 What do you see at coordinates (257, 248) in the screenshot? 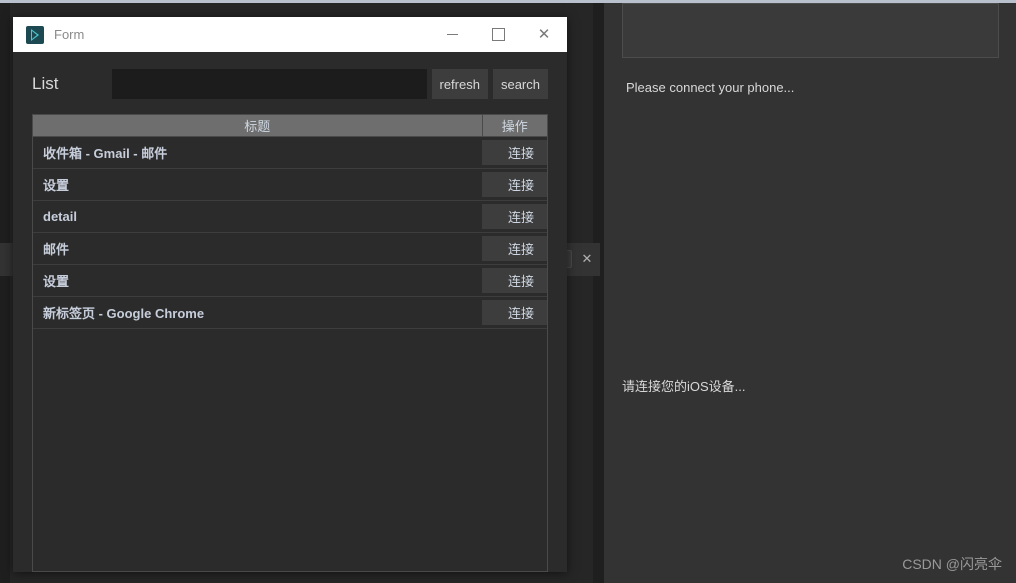
I see `row-title: 邮件` at bounding box center [257, 248].